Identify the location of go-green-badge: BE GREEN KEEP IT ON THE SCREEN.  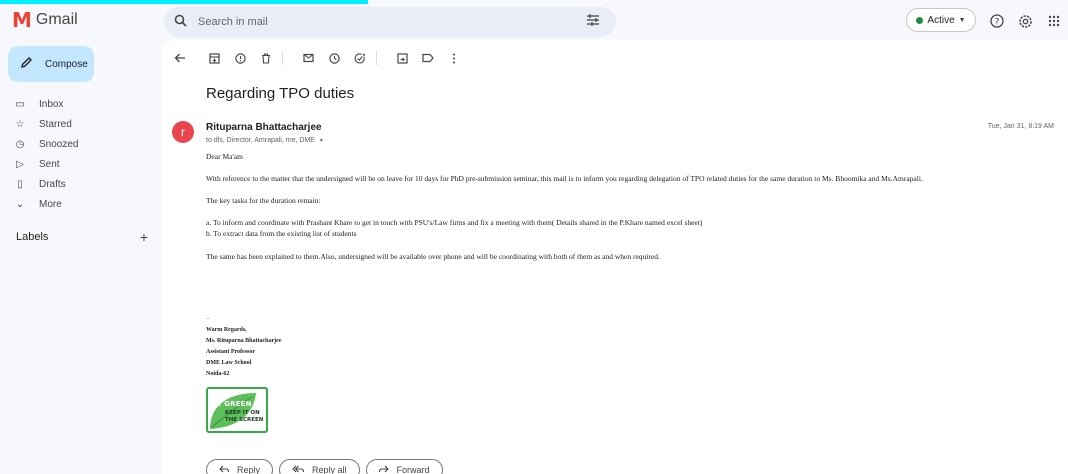
(237, 410).